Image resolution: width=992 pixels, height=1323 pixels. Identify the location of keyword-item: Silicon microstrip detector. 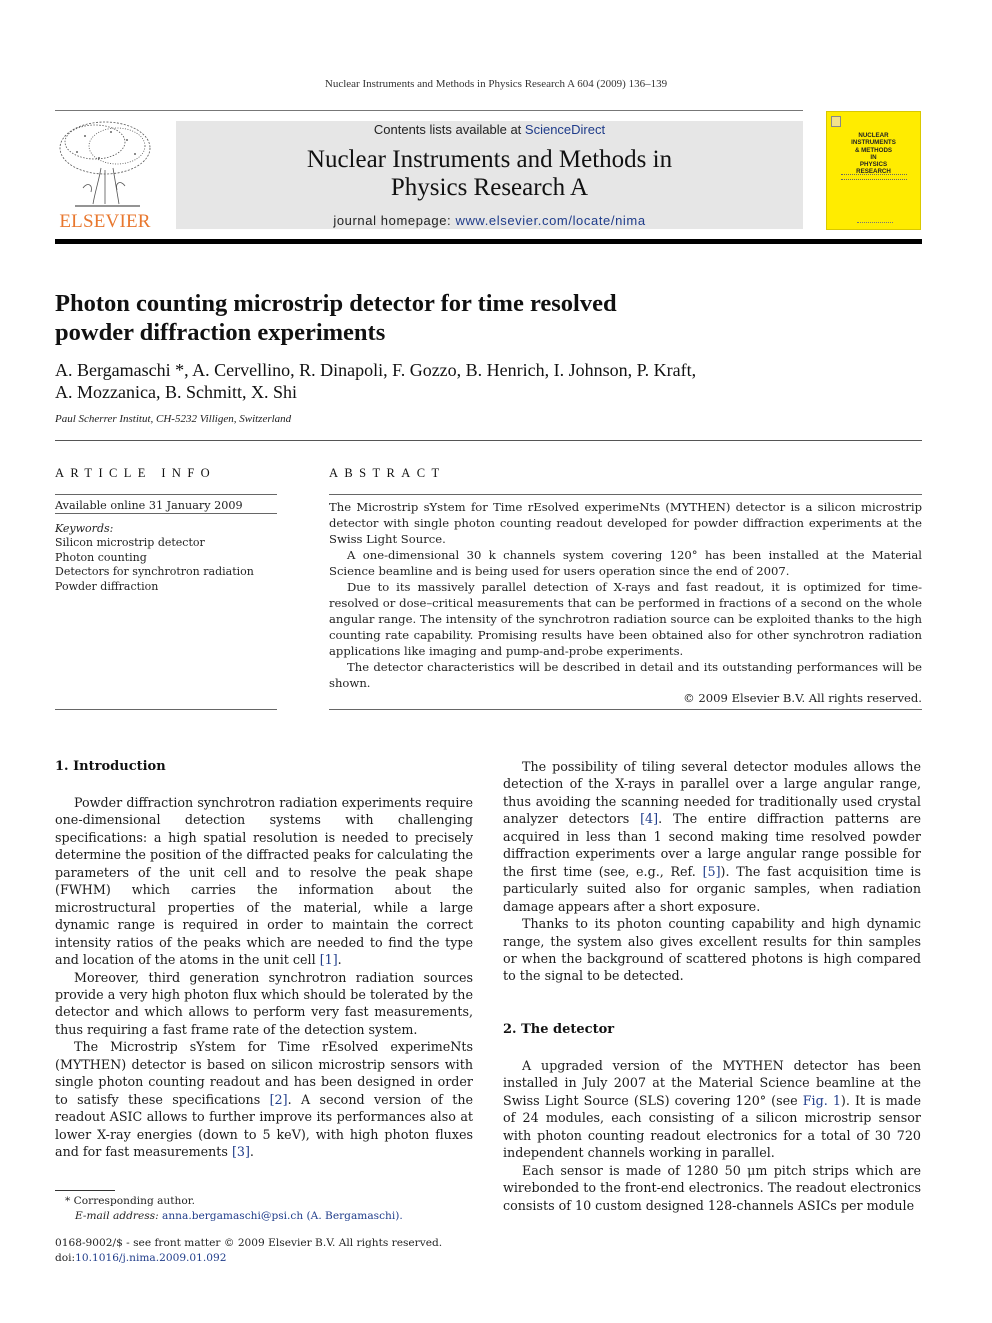
(130, 543).